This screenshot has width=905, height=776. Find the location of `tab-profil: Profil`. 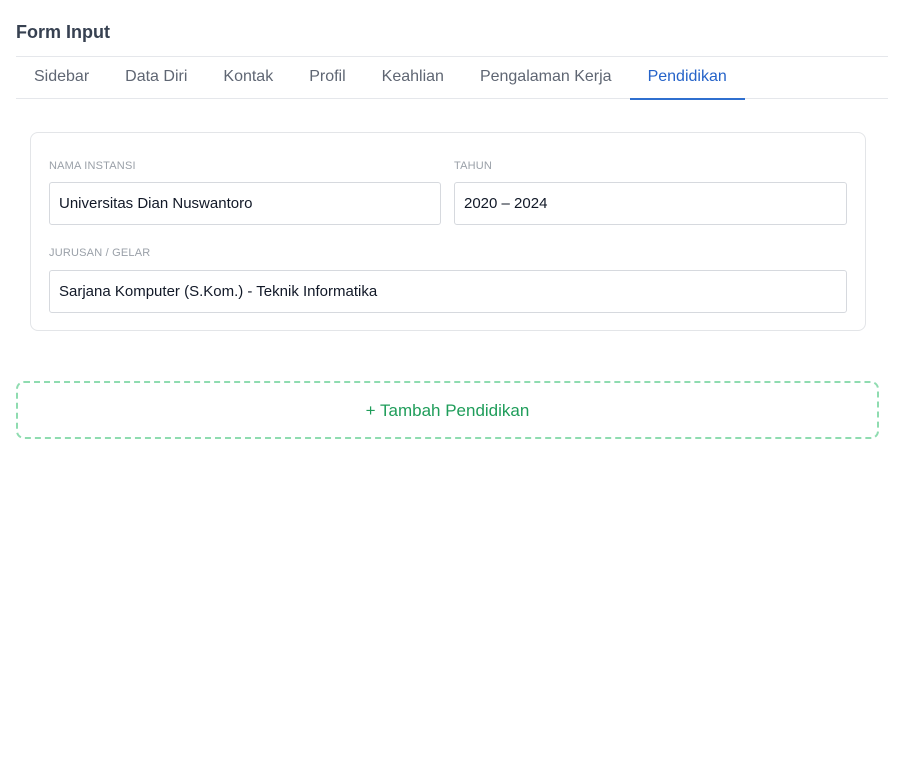

tab-profil: Profil is located at coordinates (327, 78).